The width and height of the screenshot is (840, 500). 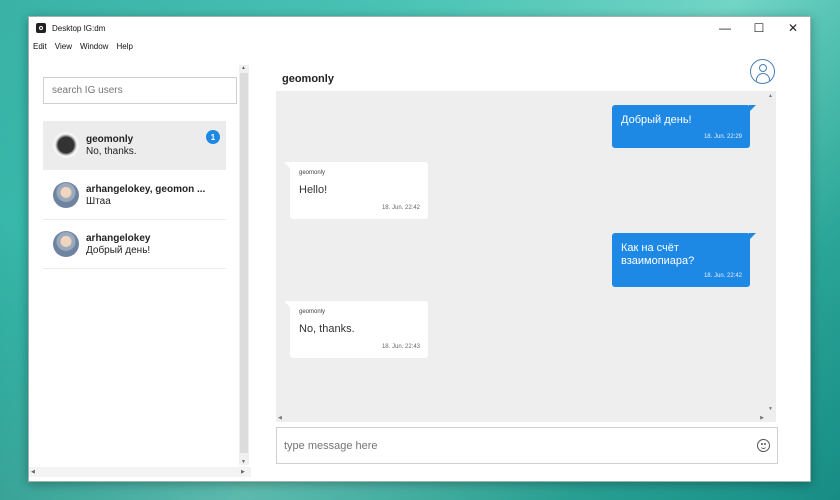 What do you see at coordinates (771, 256) in the screenshot?
I see `thread-vertical-scrollbar: ▲ ▼` at bounding box center [771, 256].